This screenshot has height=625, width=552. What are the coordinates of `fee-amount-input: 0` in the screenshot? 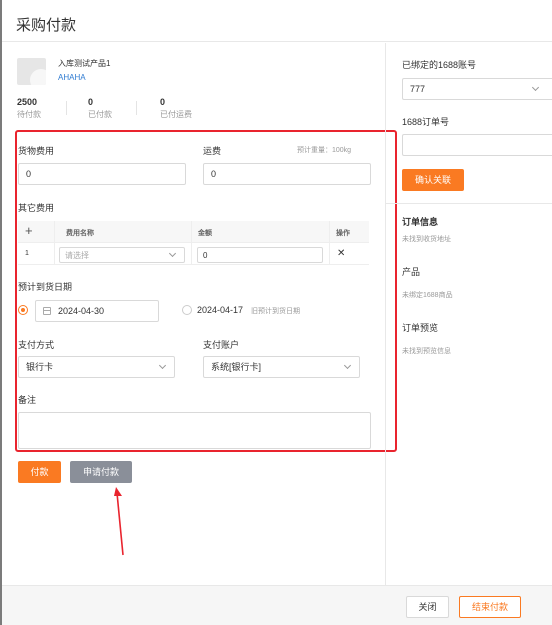 It's located at (260, 255).